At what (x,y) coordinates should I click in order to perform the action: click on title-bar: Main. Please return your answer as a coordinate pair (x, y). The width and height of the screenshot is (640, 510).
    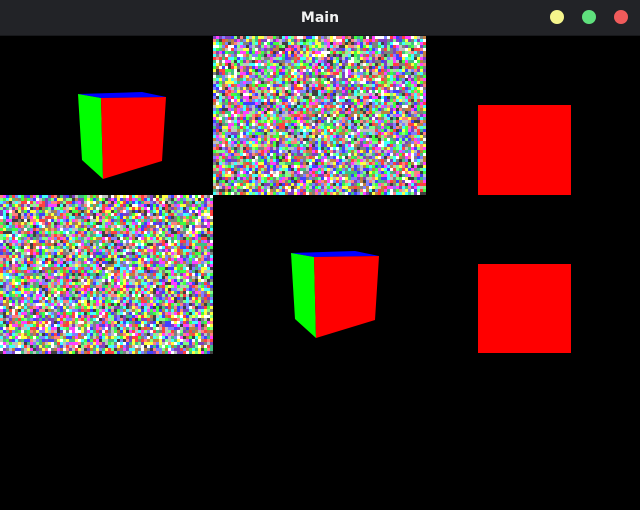
    Looking at the image, I should click on (320, 18).